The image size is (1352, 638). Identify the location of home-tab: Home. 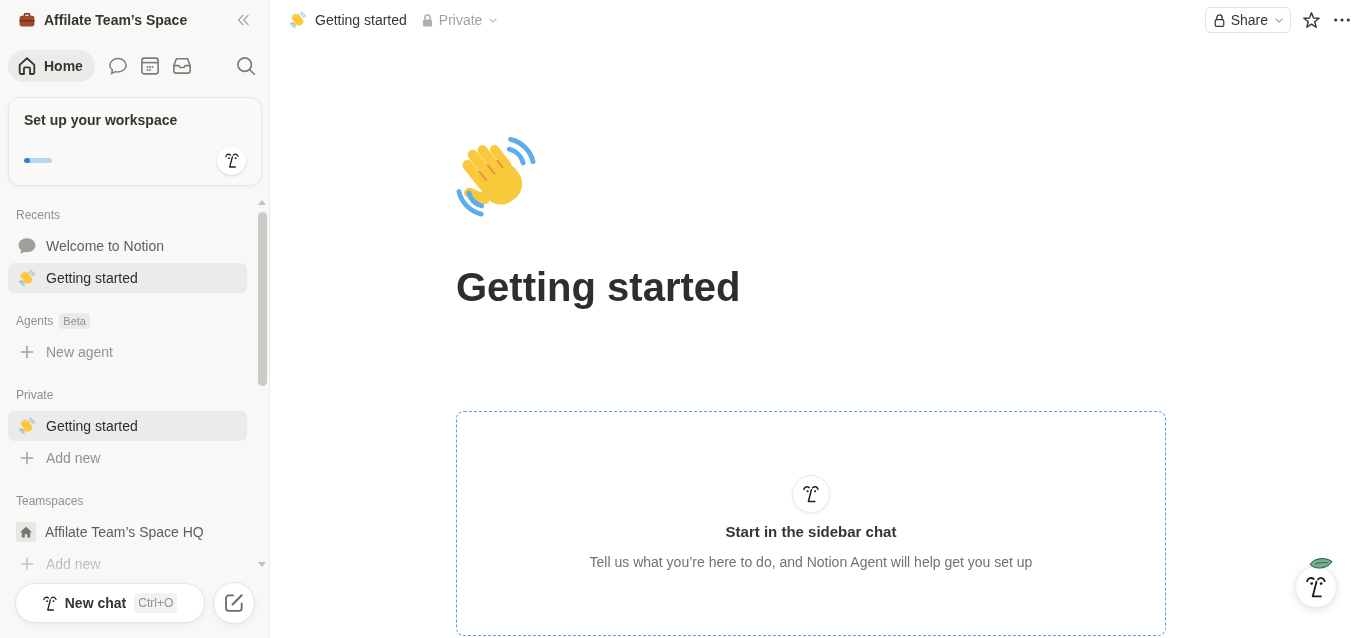
(51, 66).